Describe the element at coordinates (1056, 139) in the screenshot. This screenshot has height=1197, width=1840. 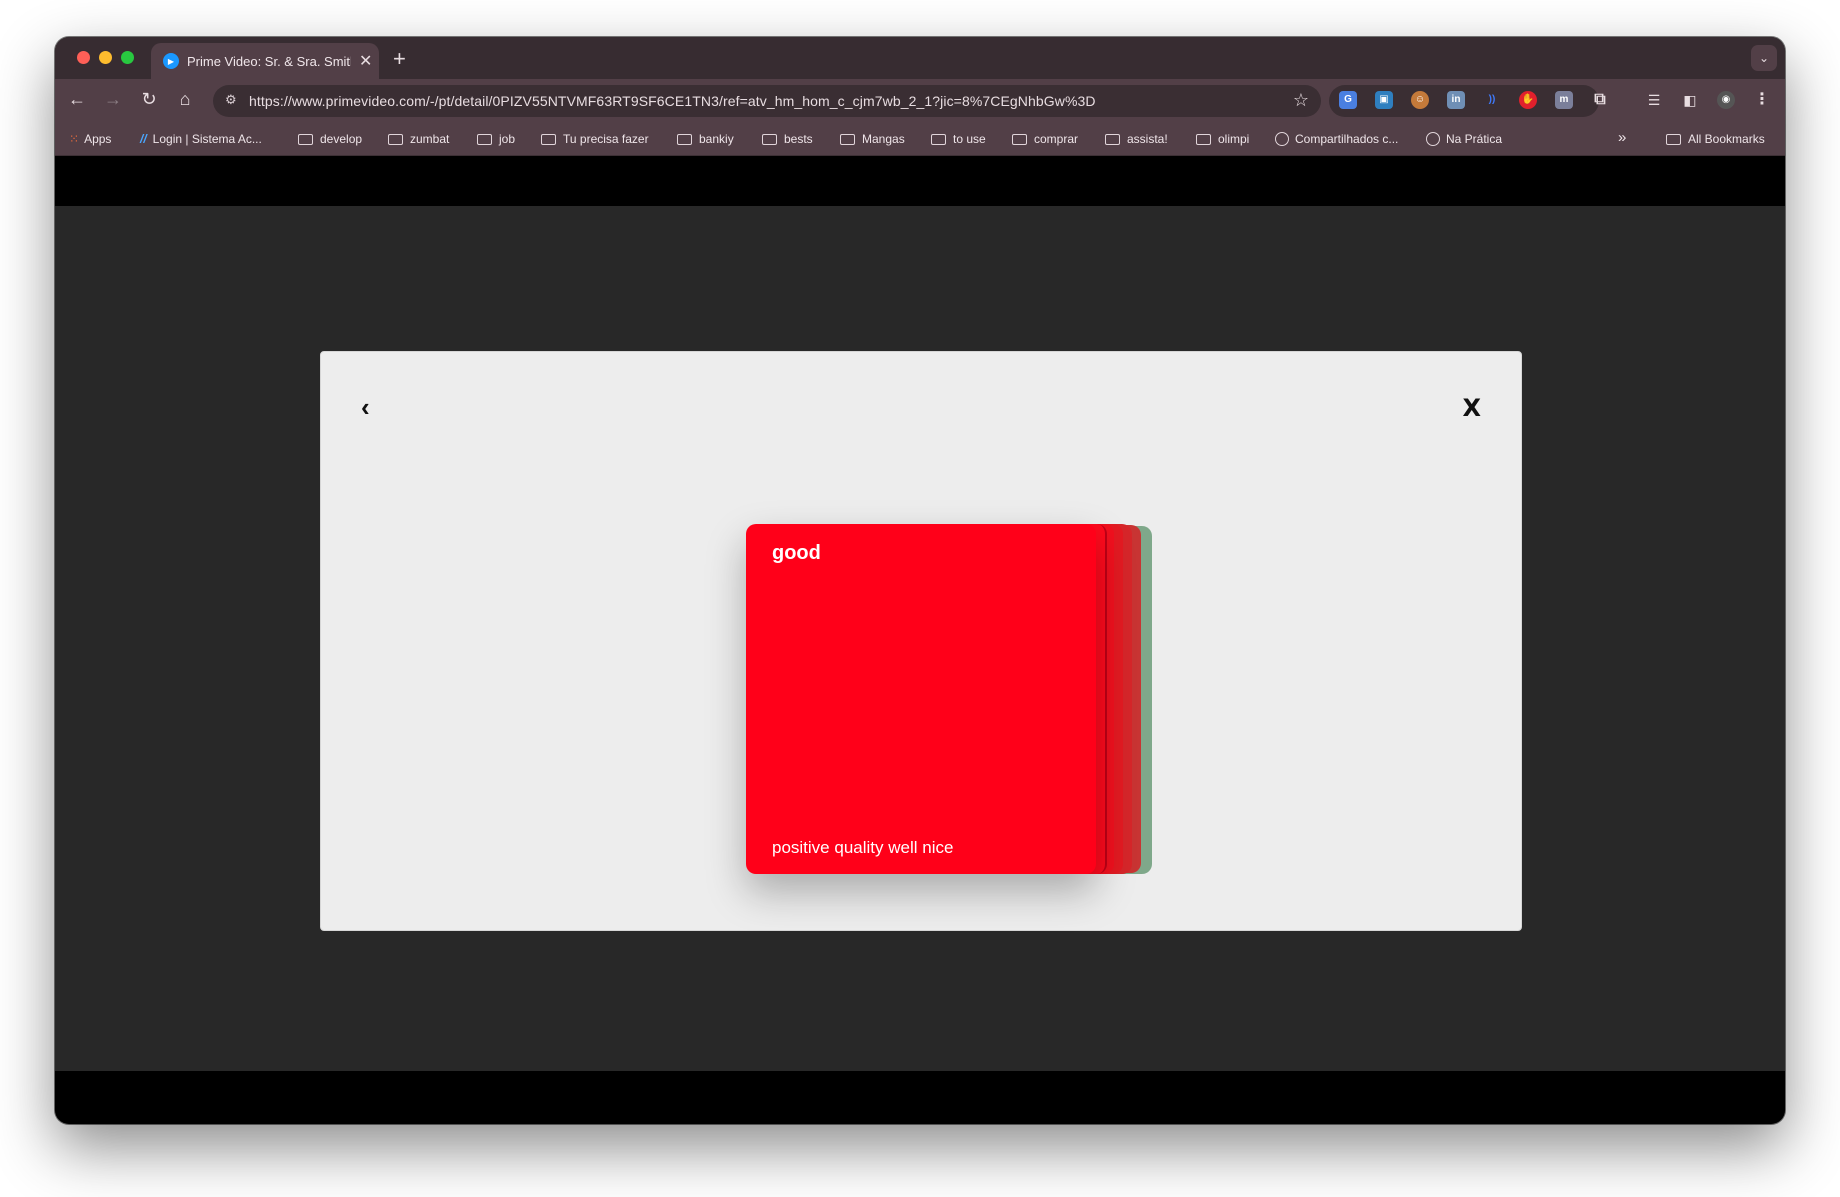
I see `bookmark-label: comprar` at that location.